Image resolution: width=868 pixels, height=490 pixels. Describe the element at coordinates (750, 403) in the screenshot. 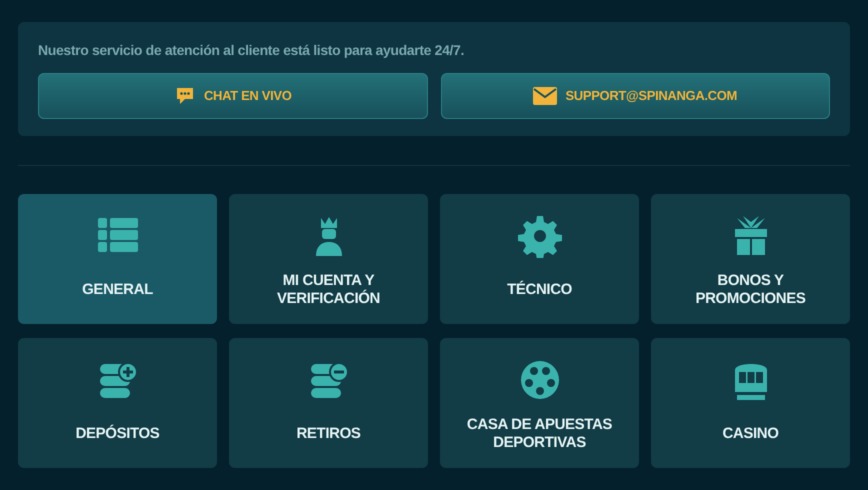

I see `category-card: CASINO` at that location.